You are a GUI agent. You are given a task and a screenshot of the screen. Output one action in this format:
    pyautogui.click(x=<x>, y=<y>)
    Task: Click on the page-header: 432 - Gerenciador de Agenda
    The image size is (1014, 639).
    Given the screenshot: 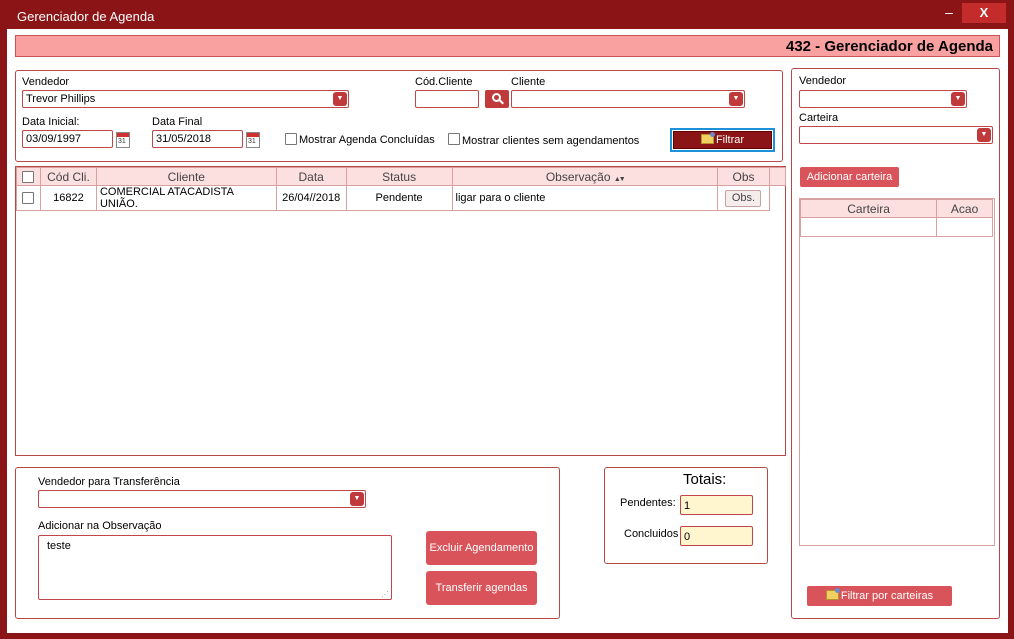 What is the action you would take?
    pyautogui.click(x=507, y=46)
    